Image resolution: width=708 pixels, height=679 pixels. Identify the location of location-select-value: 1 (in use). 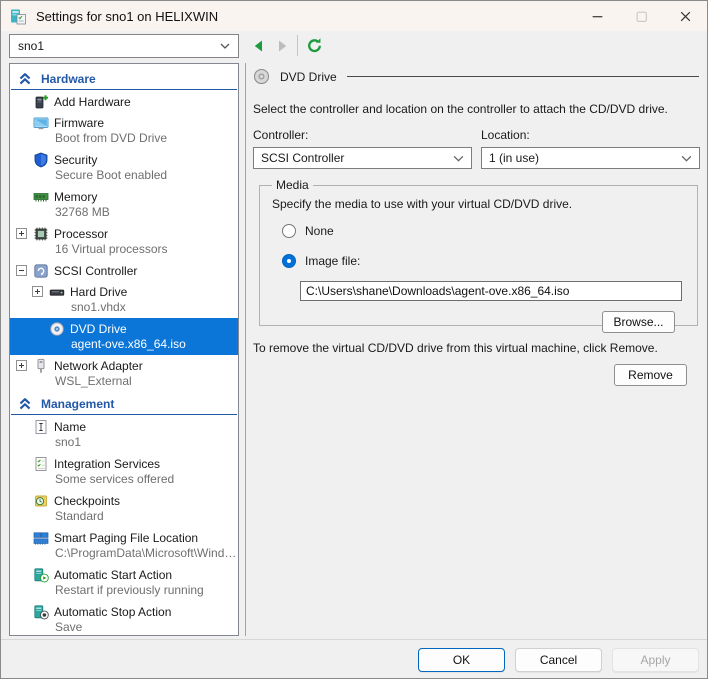
(514, 158).